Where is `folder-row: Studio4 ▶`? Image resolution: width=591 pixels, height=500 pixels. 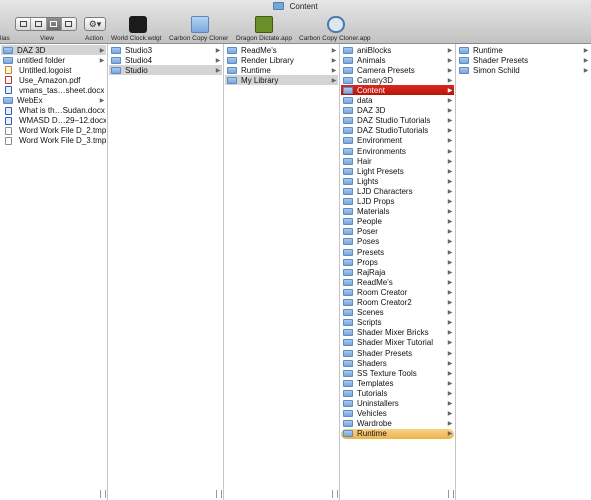
folder-row: Studio4 ▶ is located at coordinates (165, 60).